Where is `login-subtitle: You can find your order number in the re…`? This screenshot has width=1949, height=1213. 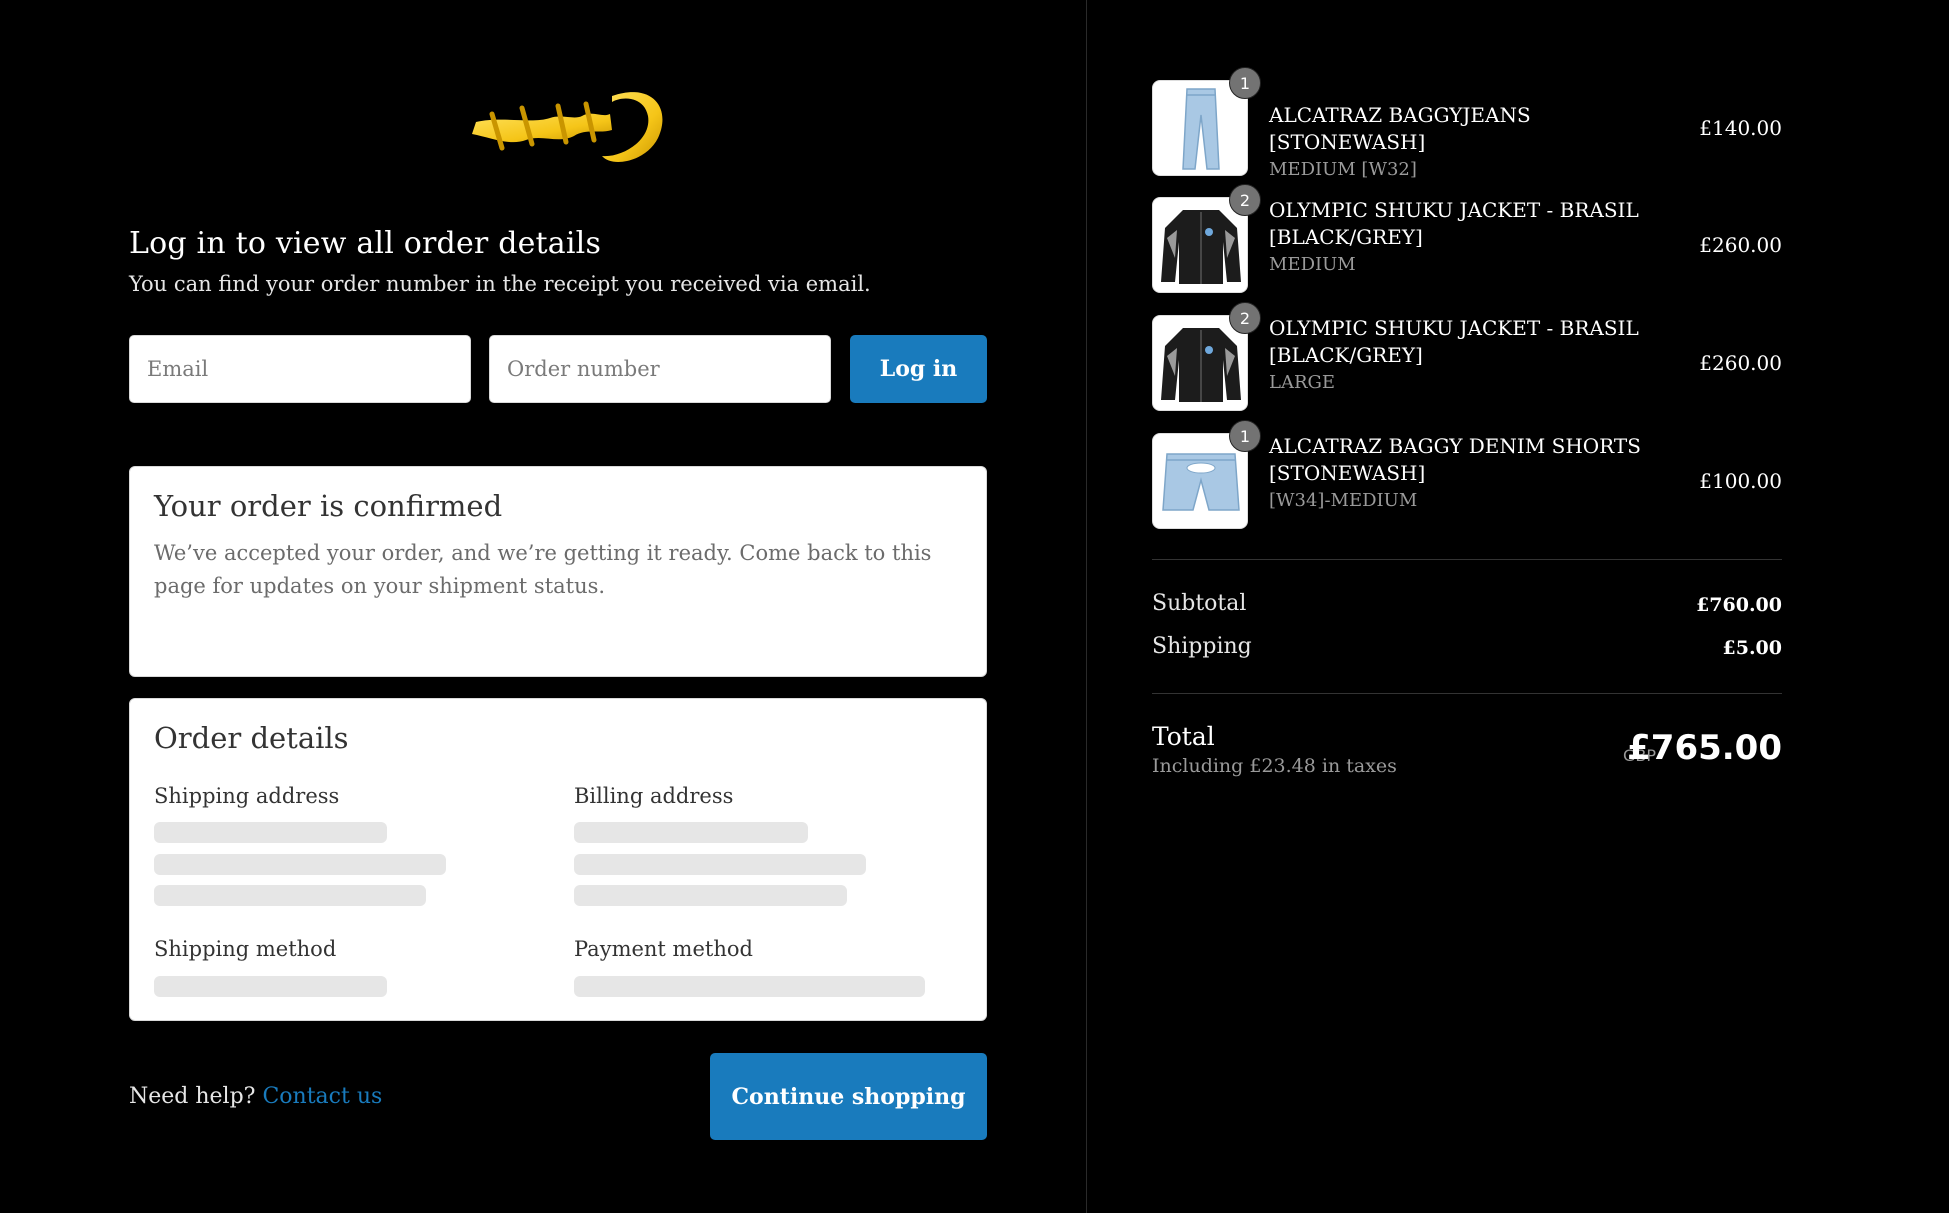 login-subtitle: You can find your order number in the re… is located at coordinates (500, 284).